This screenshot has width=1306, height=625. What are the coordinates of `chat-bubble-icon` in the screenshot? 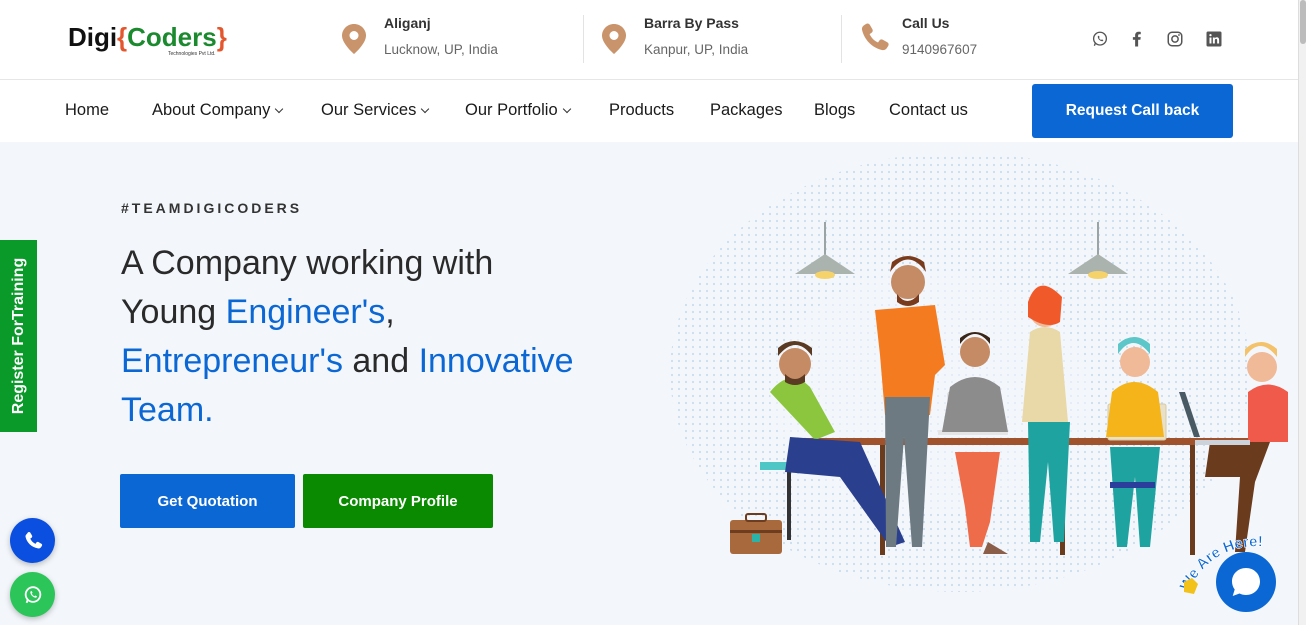 It's located at (1246, 582).